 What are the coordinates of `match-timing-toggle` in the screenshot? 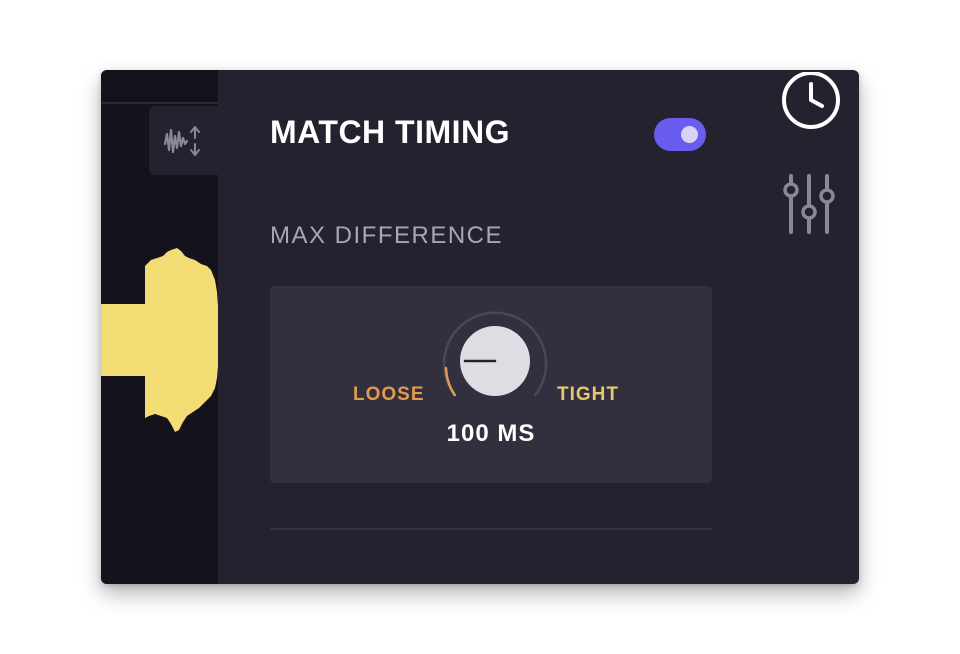 It's located at (680, 134).